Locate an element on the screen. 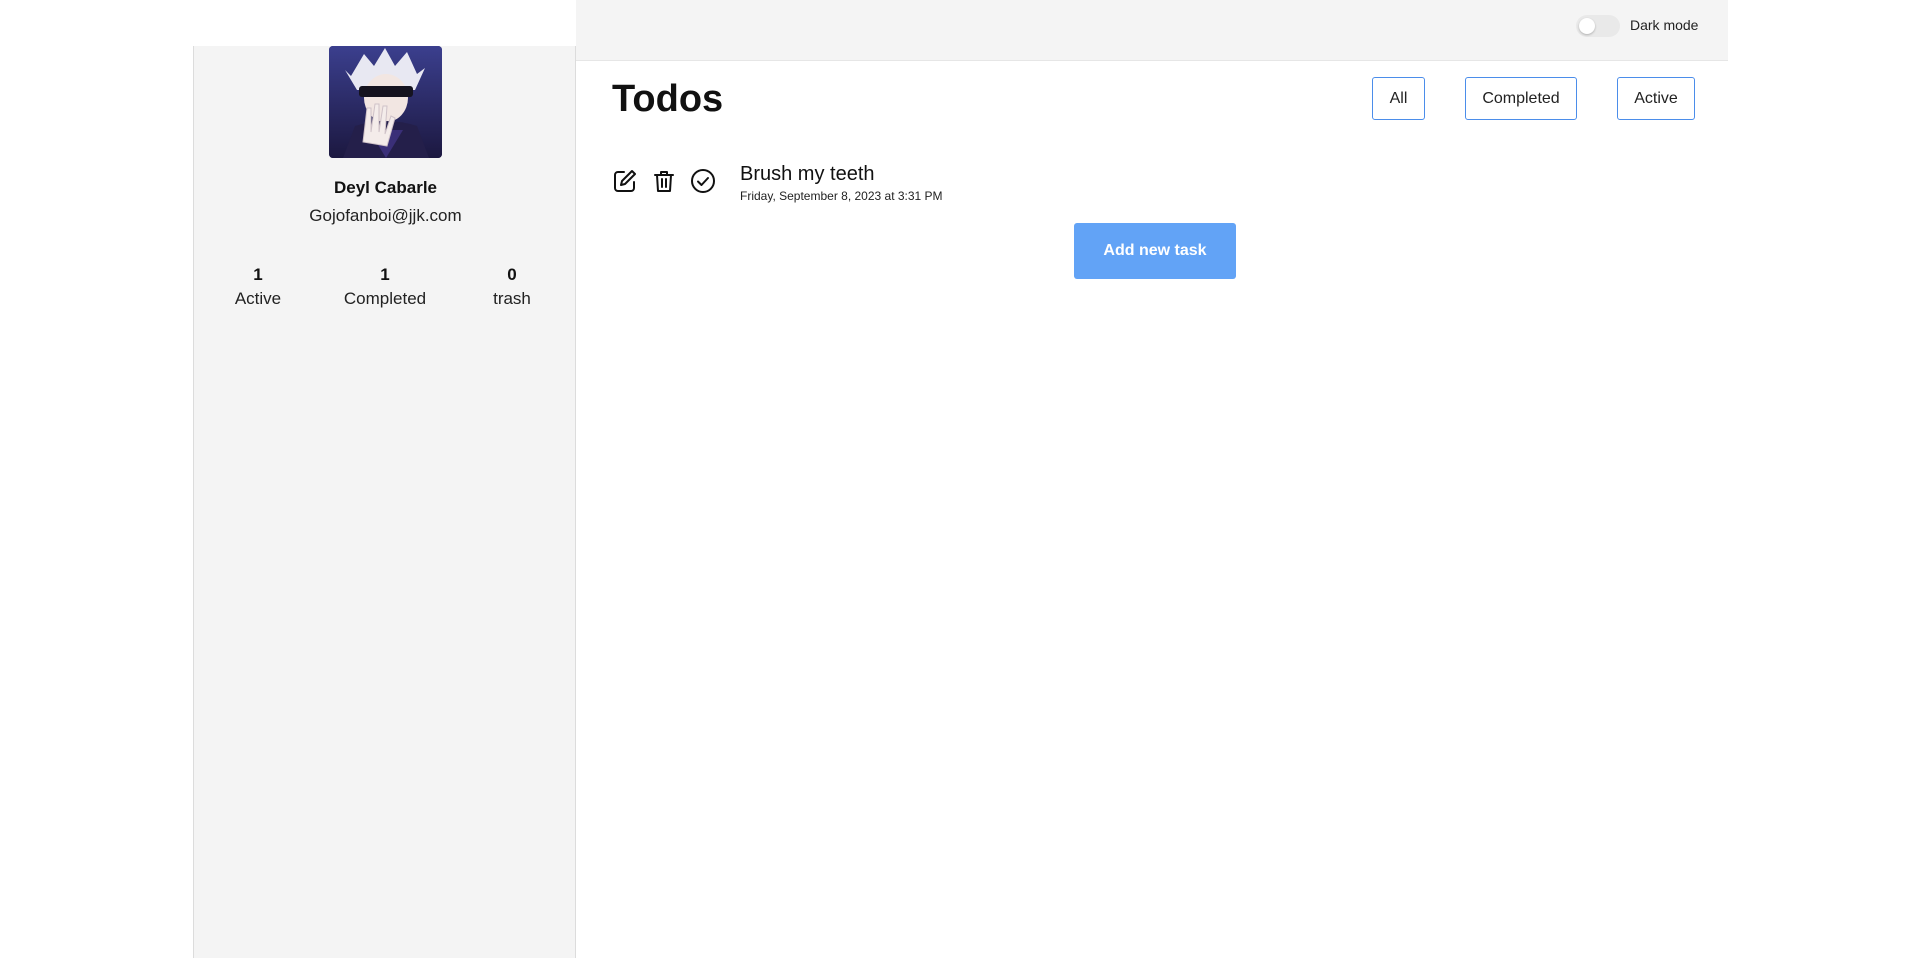 This screenshot has height=958, width=1918. check-circle-icon is located at coordinates (703, 181).